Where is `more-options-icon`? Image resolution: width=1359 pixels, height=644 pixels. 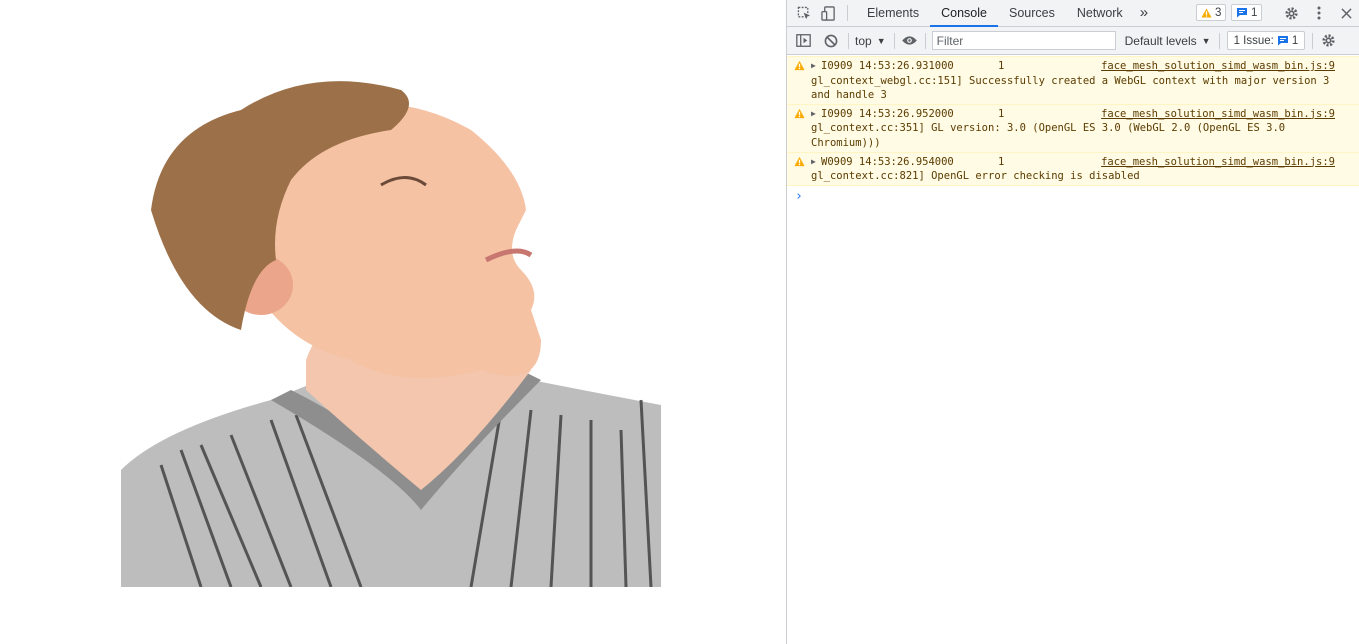 more-options-icon is located at coordinates (1319, 13).